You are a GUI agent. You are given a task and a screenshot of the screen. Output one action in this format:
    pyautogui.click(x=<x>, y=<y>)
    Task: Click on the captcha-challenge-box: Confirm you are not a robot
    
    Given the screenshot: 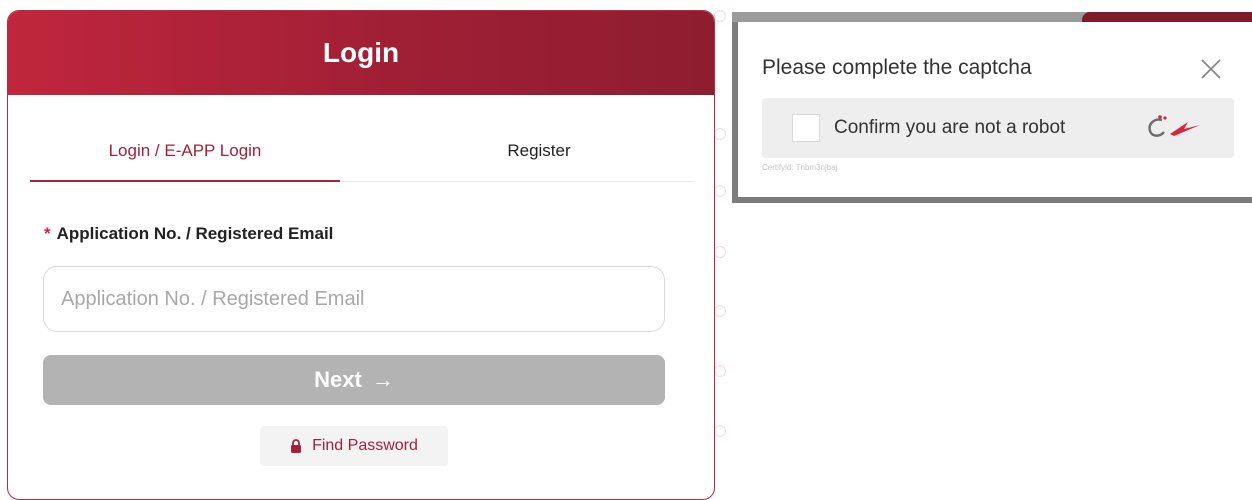 What is the action you would take?
    pyautogui.click(x=998, y=128)
    